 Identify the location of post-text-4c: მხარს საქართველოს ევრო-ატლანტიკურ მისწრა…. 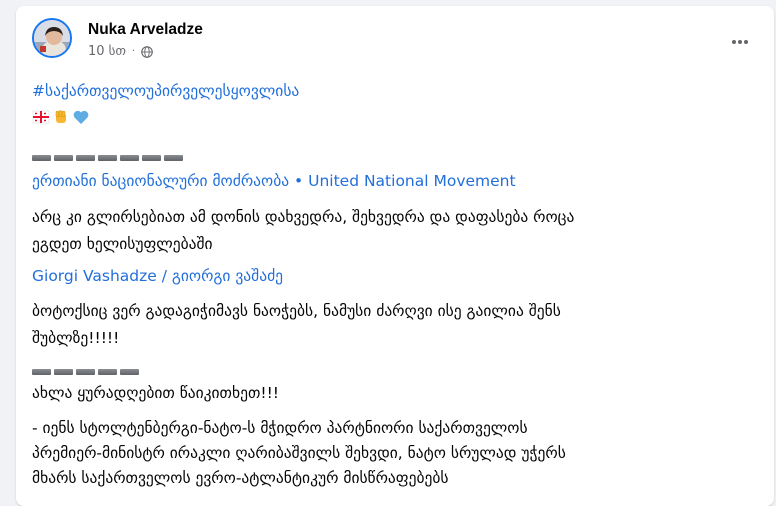
(240, 478).